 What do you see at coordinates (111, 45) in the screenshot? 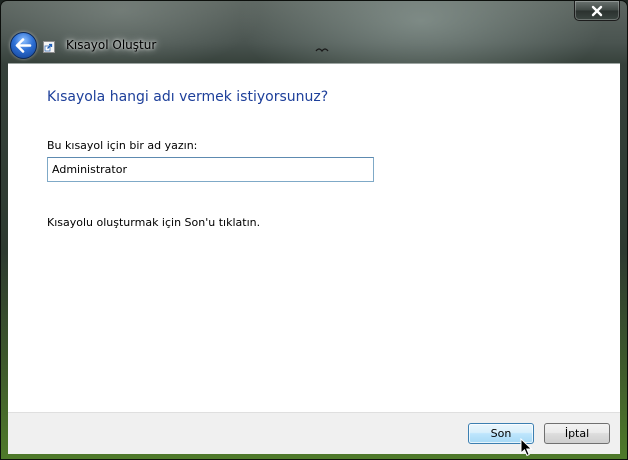
I see `window-title: Kısayol Oluştur` at bounding box center [111, 45].